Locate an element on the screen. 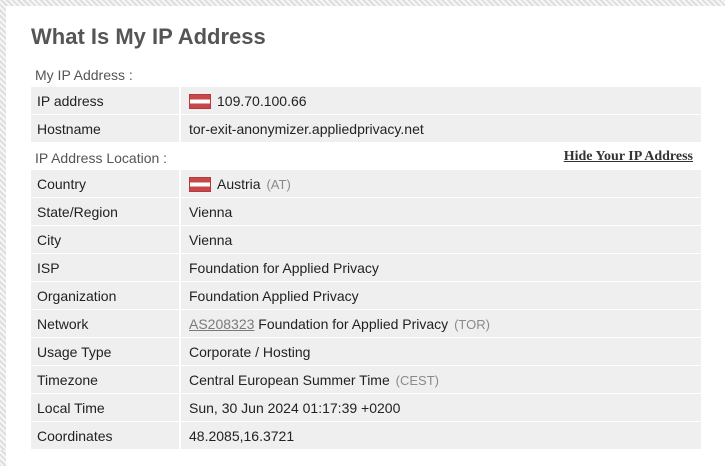 This screenshot has height=466, width=725. timezone-abbr: (CEST) is located at coordinates (417, 380).